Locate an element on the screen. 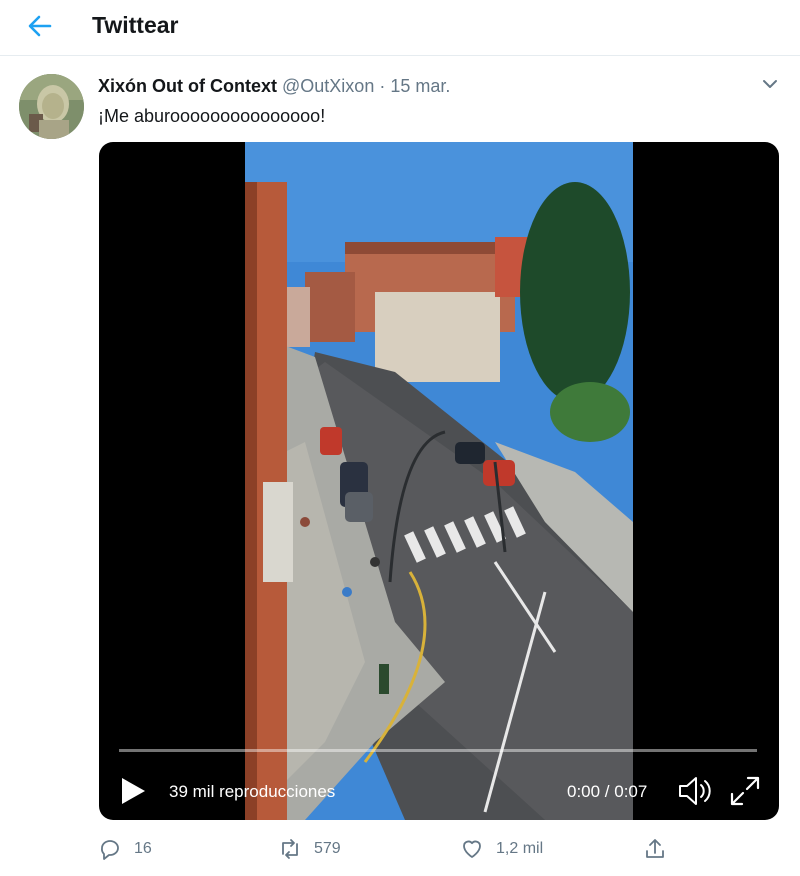 The height and width of the screenshot is (876, 800). reply-icon is located at coordinates (110, 850).